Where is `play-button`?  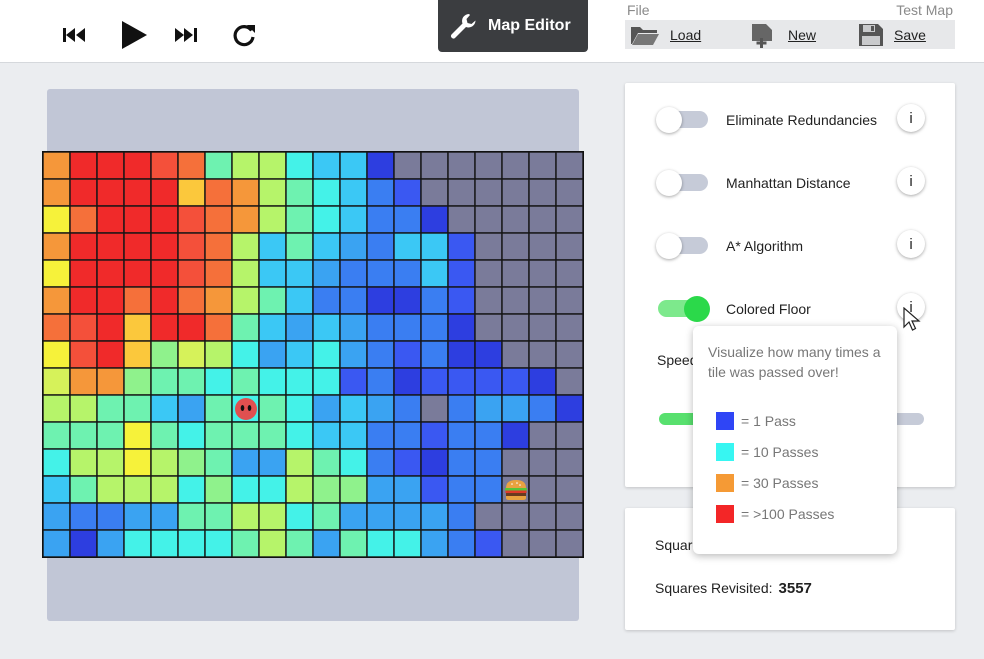
play-button is located at coordinates (133, 35).